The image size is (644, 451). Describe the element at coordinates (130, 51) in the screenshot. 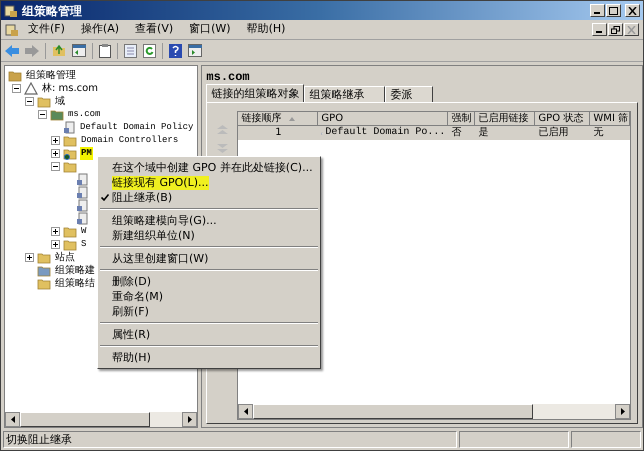

I see `export-icon` at that location.